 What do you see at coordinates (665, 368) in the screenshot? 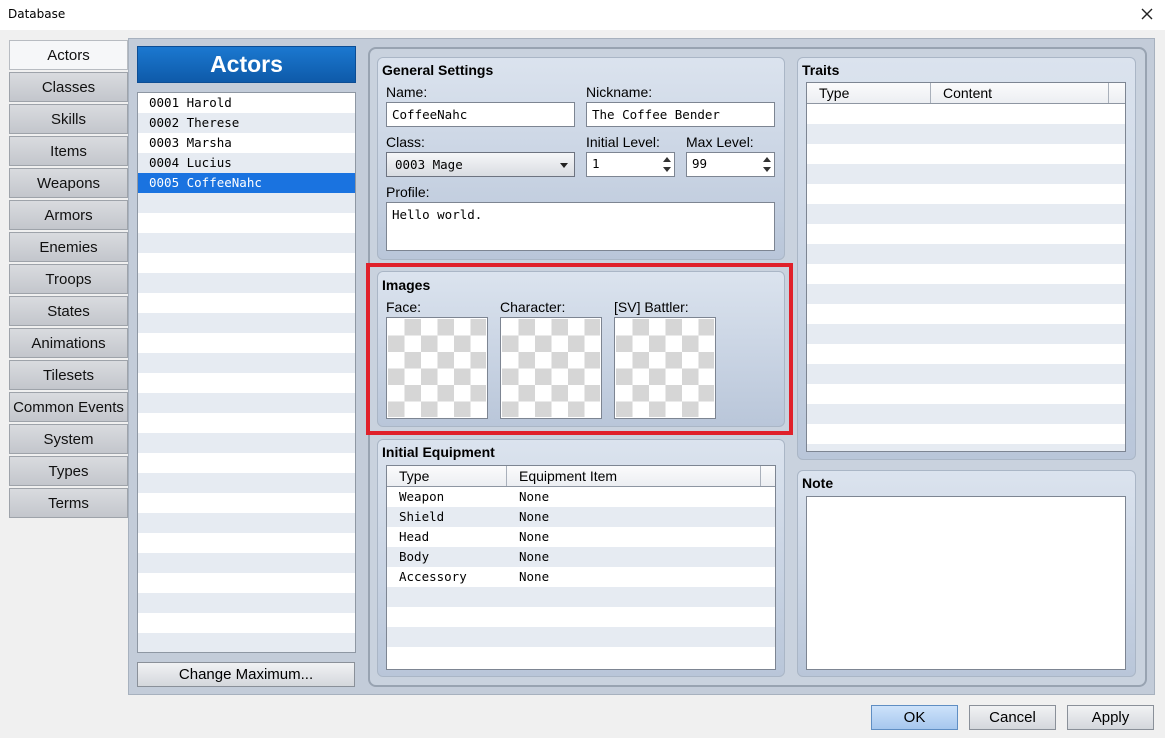
I see `battler-image-picker` at bounding box center [665, 368].